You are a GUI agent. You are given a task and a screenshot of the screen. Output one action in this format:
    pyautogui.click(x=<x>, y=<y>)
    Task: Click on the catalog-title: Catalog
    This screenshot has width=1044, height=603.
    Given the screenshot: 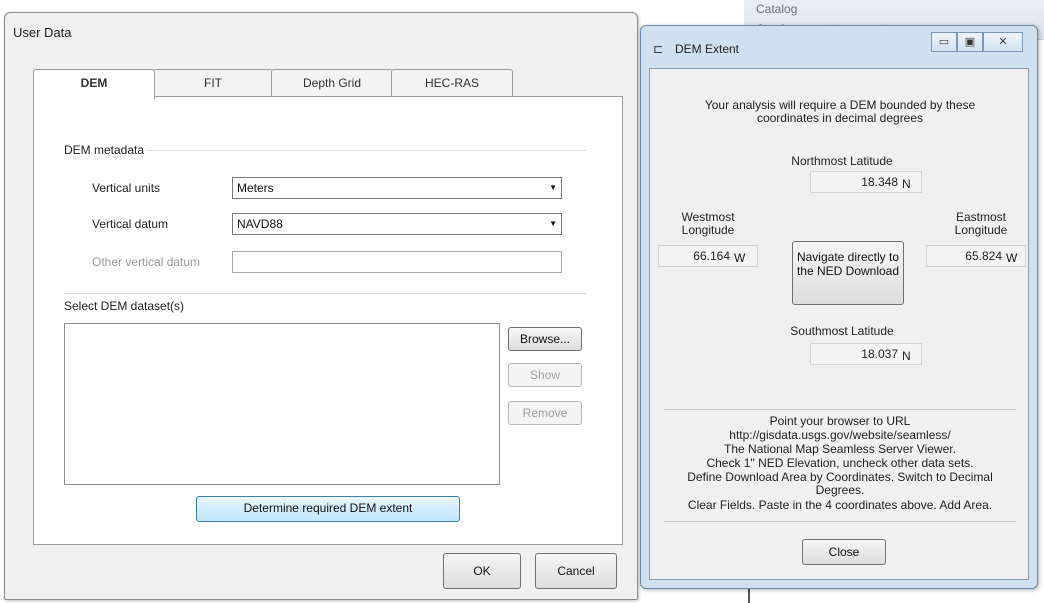 What is the action you would take?
    pyautogui.click(x=777, y=9)
    